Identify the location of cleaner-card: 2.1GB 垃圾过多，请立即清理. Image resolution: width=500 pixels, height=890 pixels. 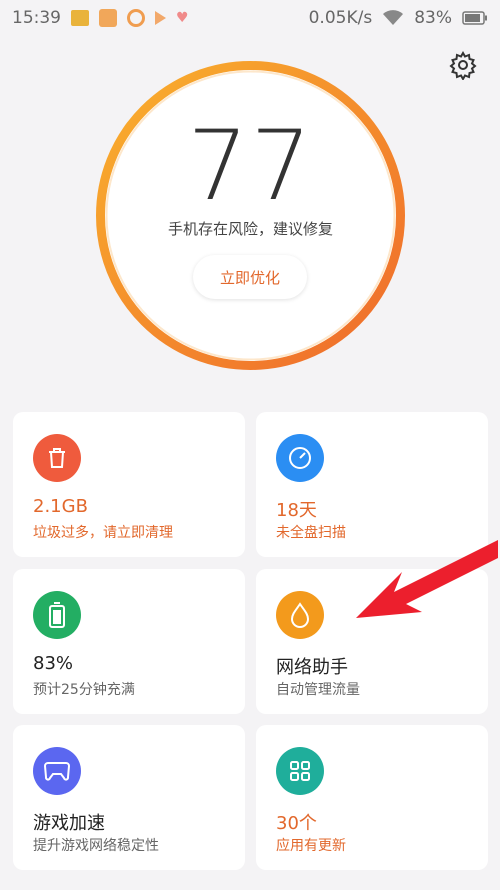
(129, 484).